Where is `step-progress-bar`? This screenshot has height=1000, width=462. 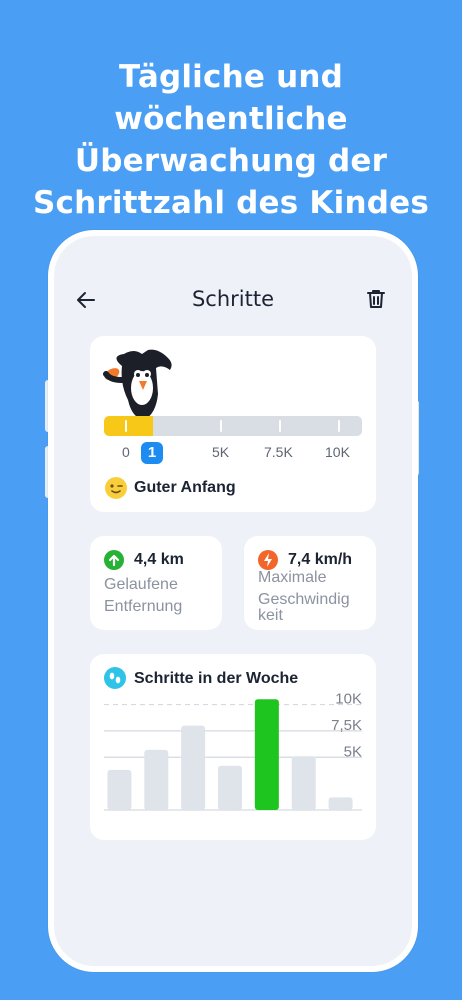
step-progress-bar is located at coordinates (233, 426).